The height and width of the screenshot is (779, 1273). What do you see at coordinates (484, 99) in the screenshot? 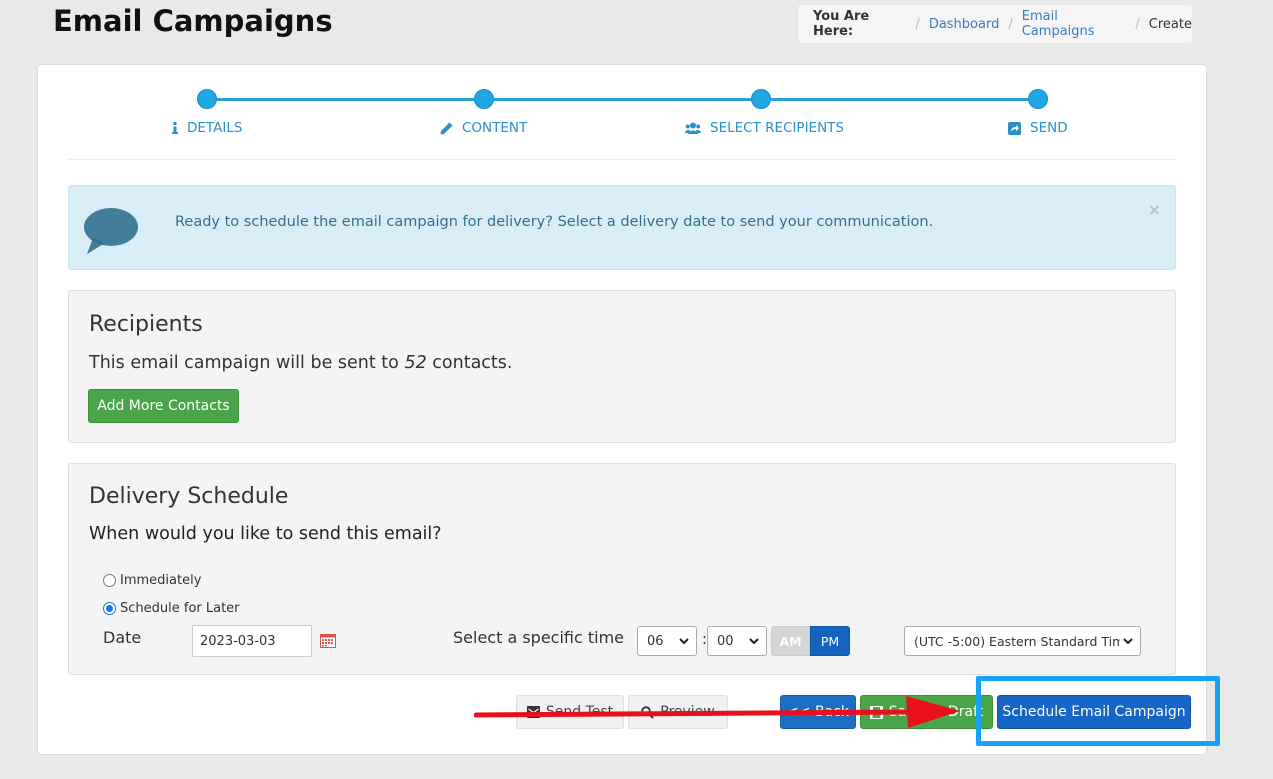
I see `wizard-step-dot-content` at bounding box center [484, 99].